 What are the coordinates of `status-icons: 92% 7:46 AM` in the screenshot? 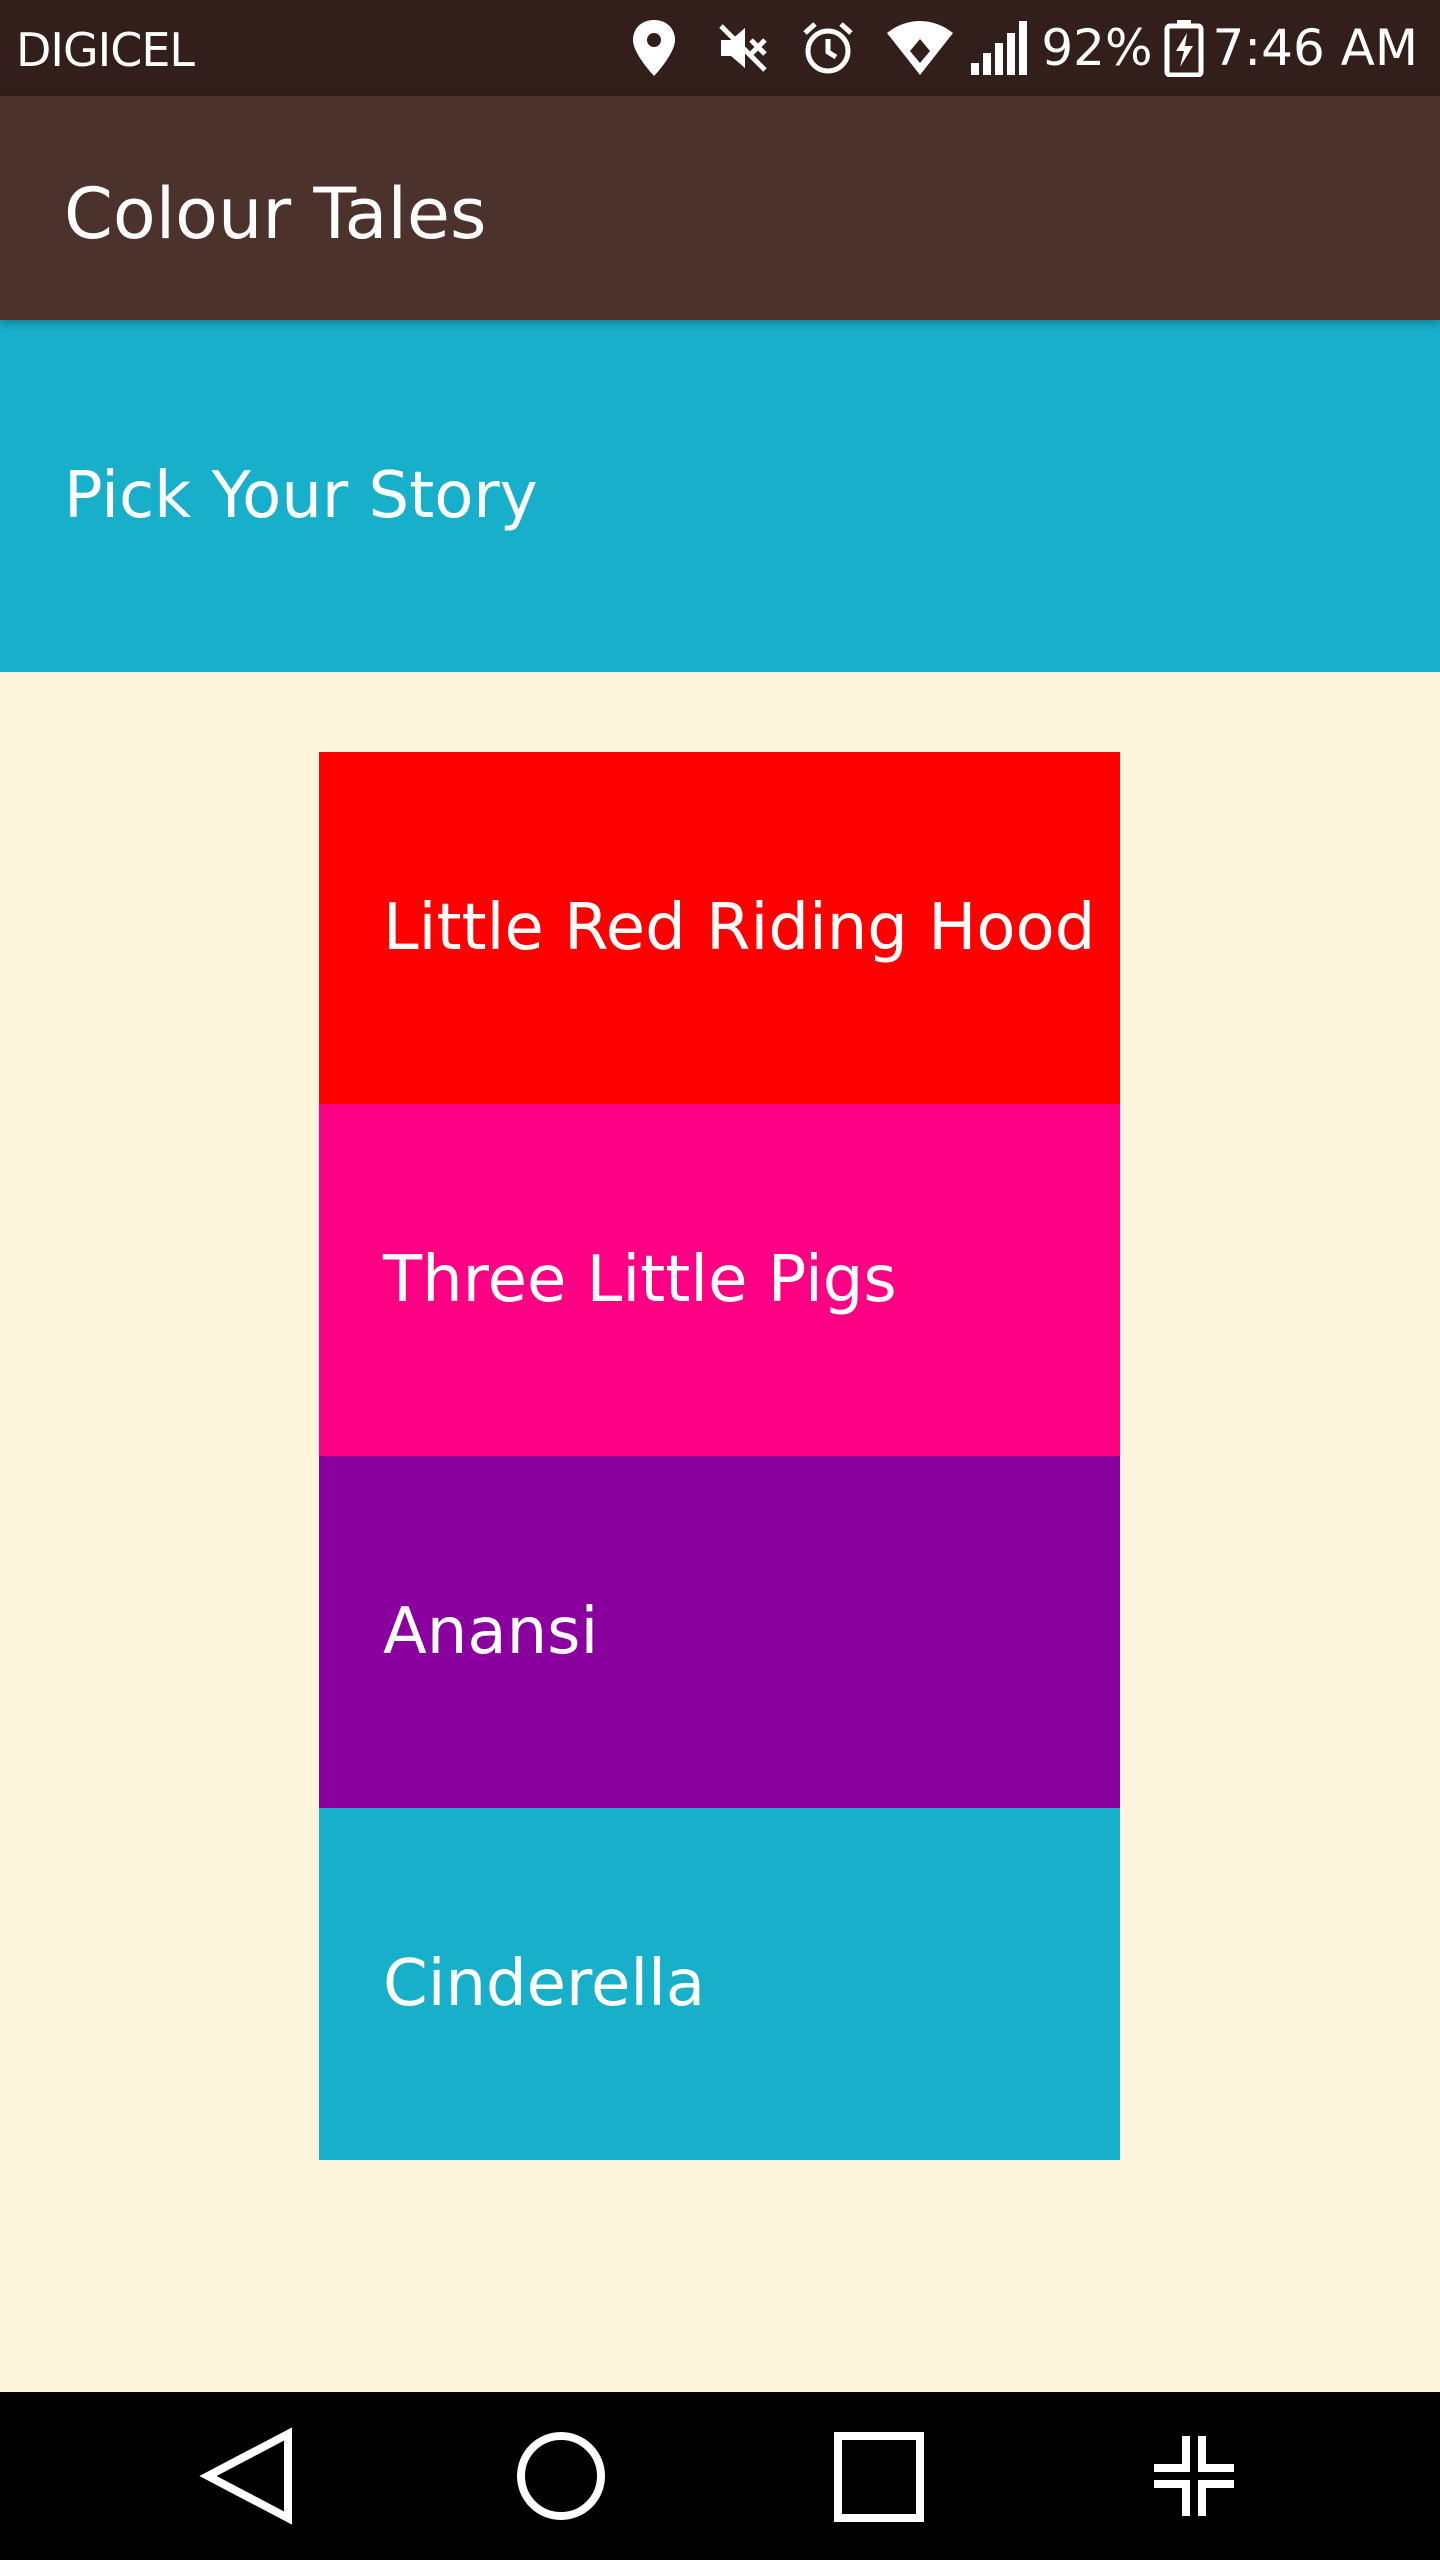 It's located at (1023, 48).